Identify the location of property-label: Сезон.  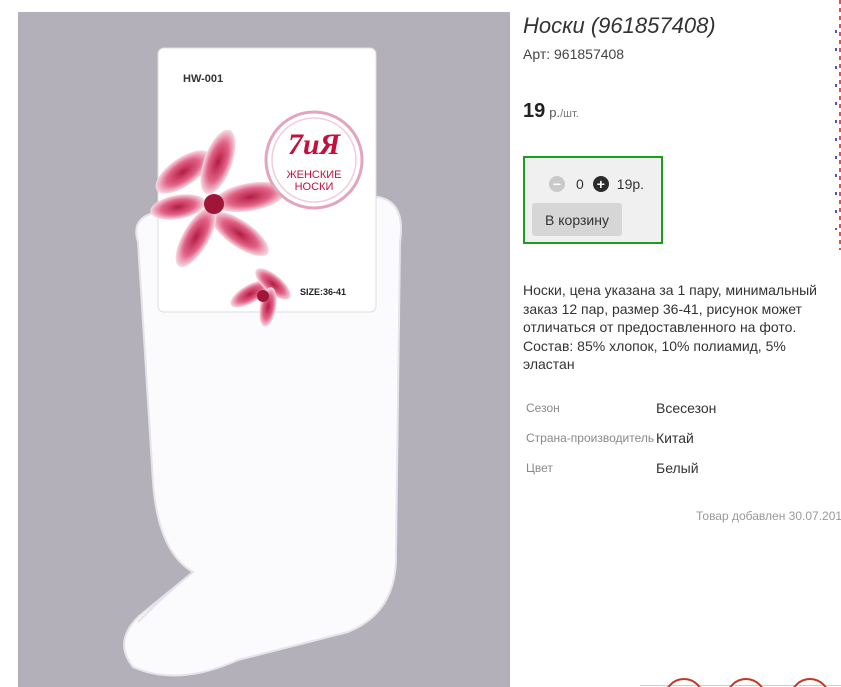
(543, 408).